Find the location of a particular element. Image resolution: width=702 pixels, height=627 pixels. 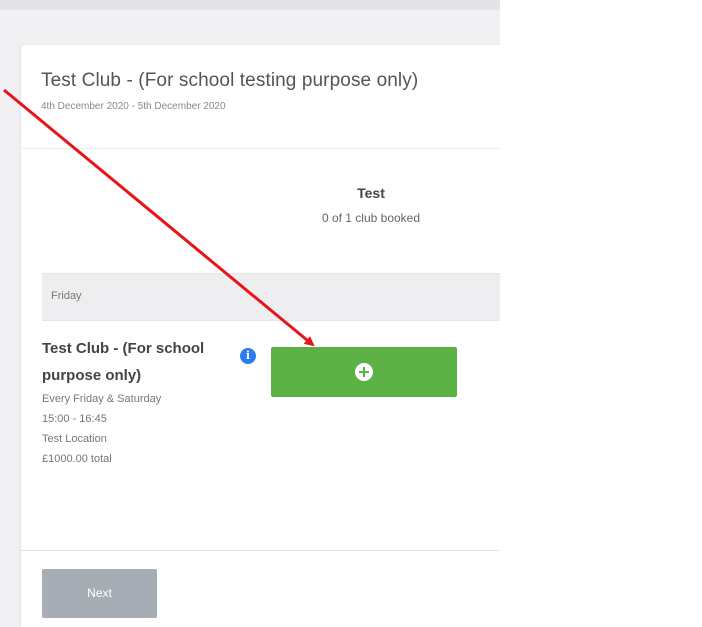

session-price: £1000.00 total is located at coordinates (77, 459).